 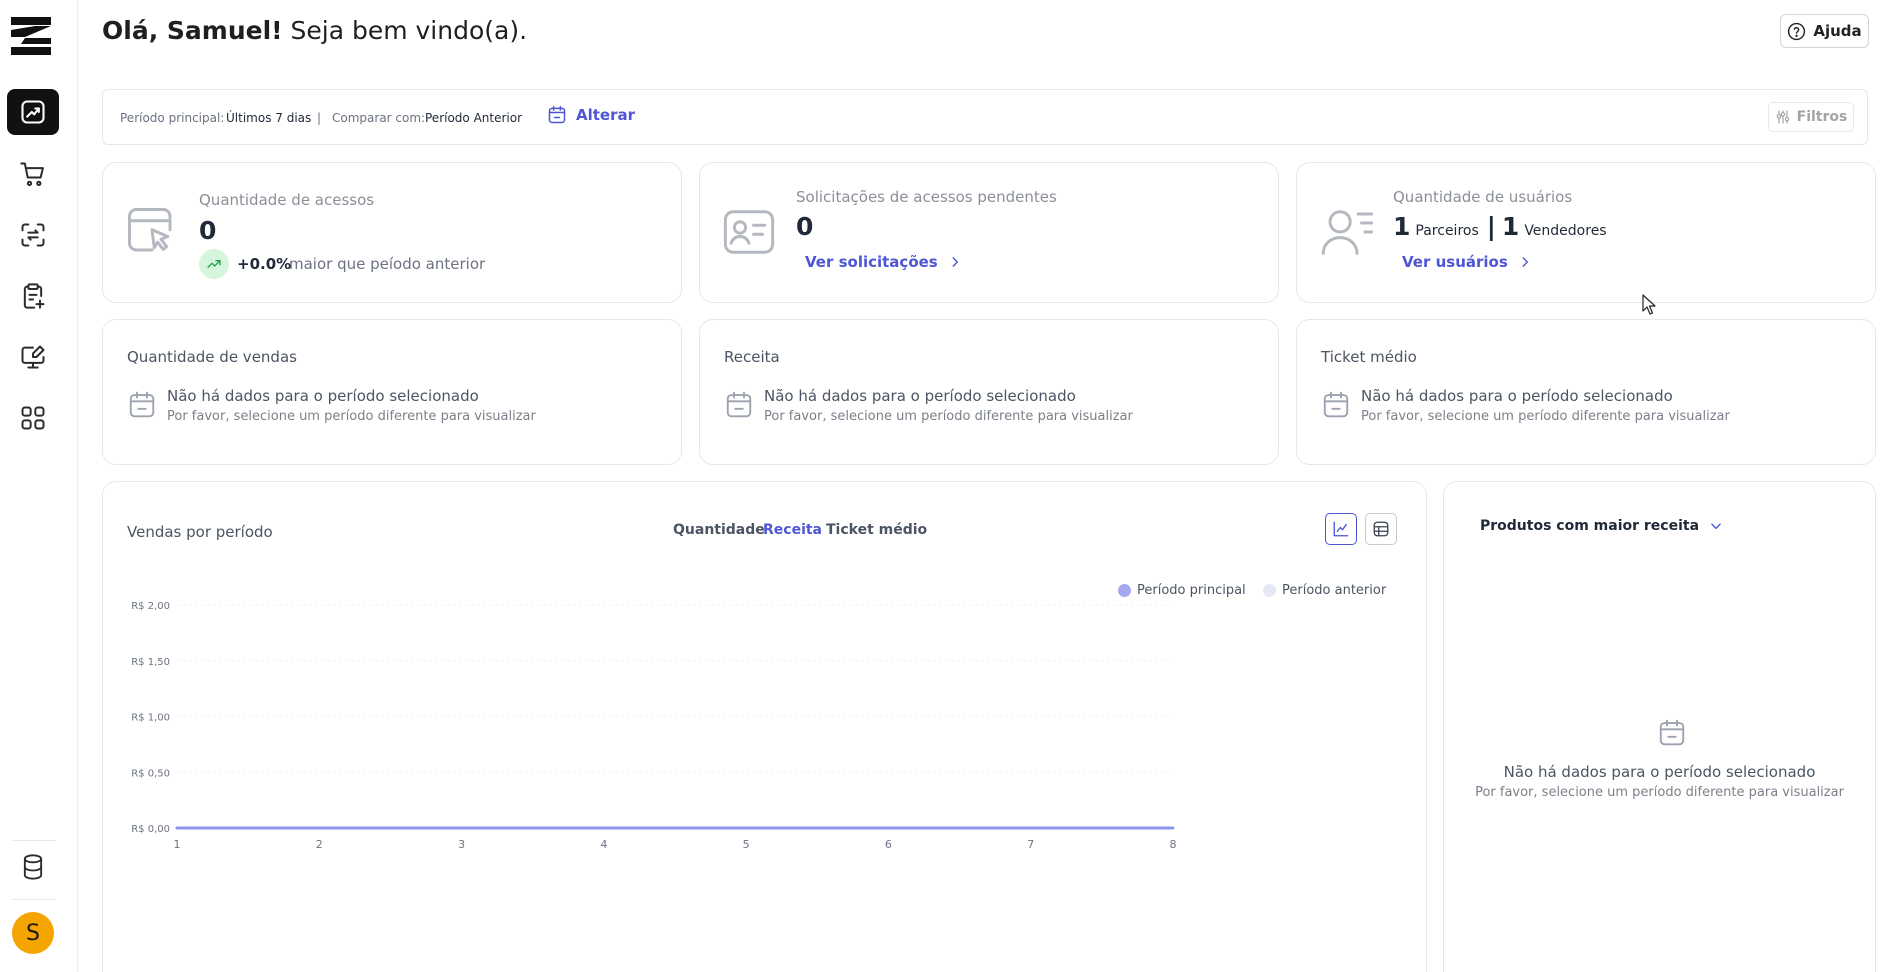 I want to click on top-products-dropdown: Produtos com maior receita, so click(x=1601, y=526).